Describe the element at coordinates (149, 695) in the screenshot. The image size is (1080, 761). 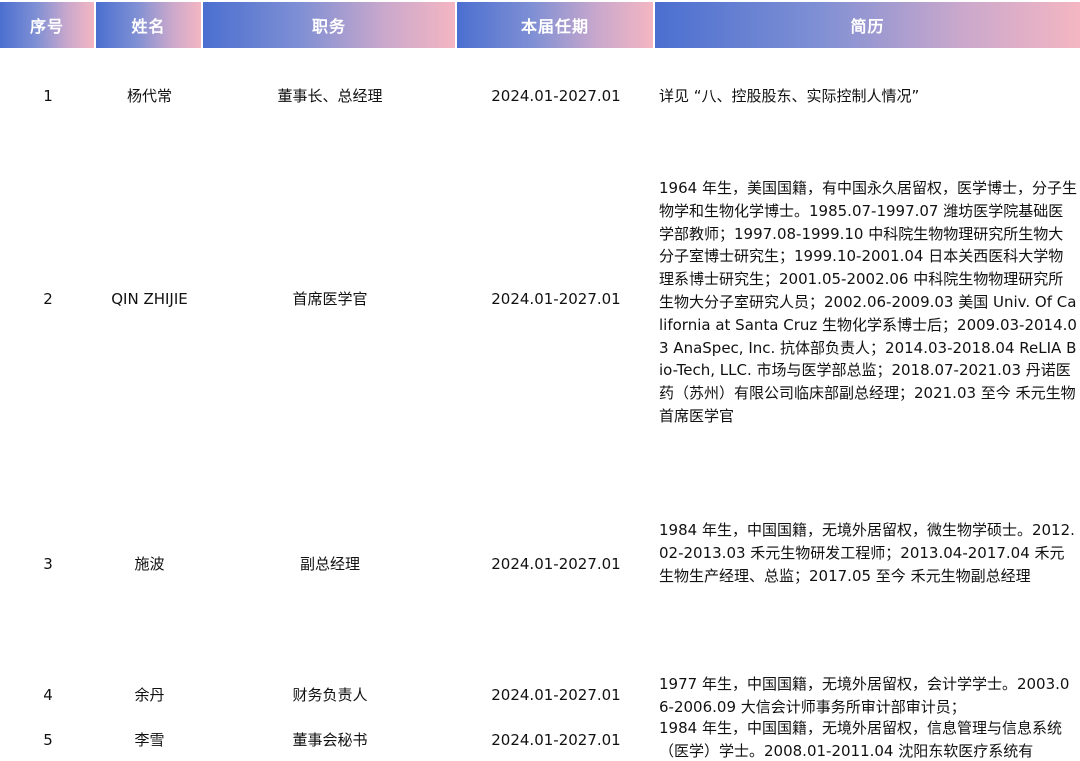
I see `row-4-name: 余丹` at that location.